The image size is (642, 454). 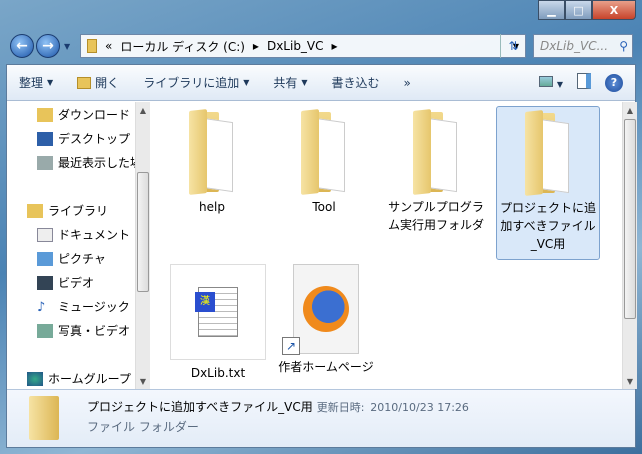 What do you see at coordinates (45, 114) in the screenshot?
I see `download-folder-icon` at bounding box center [45, 114].